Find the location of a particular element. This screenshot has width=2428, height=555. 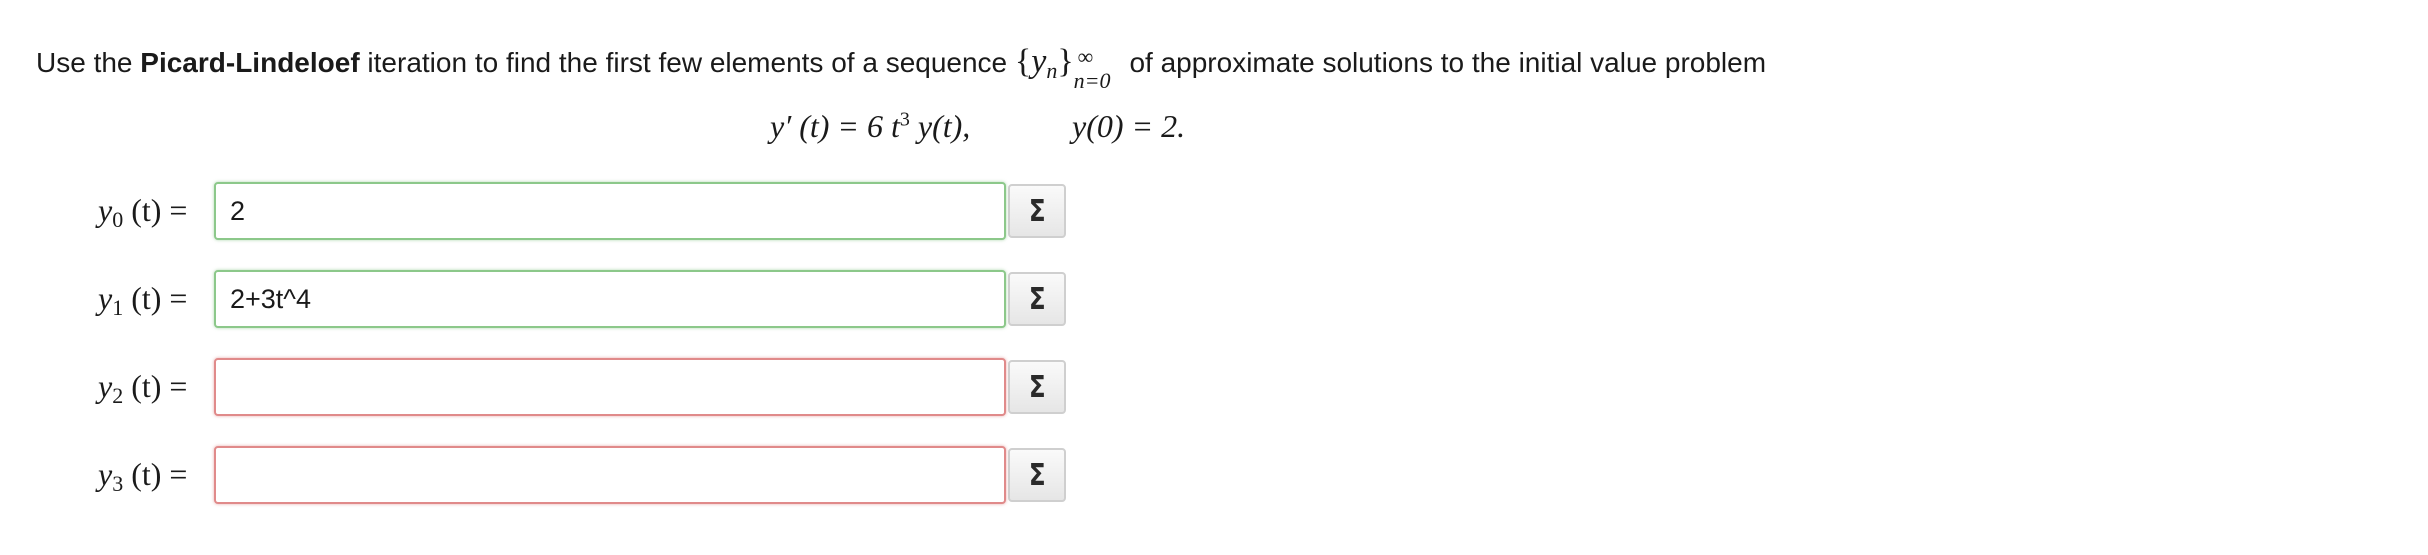

sequence-variable: y is located at coordinates (1039, 61).